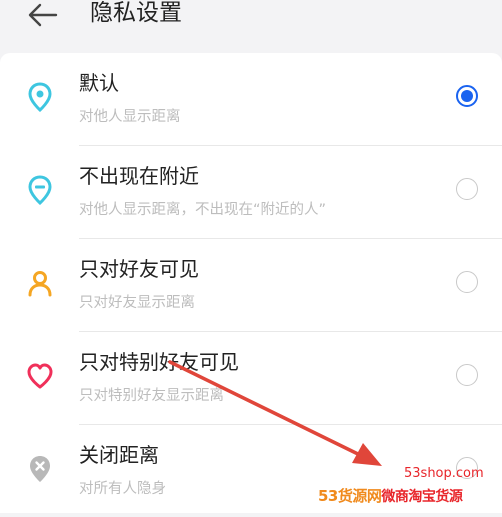 This screenshot has height=517, width=502. What do you see at coordinates (203, 210) in the screenshot?
I see `option-description: 对他人显示距离，不出现在“附近的人”` at bounding box center [203, 210].